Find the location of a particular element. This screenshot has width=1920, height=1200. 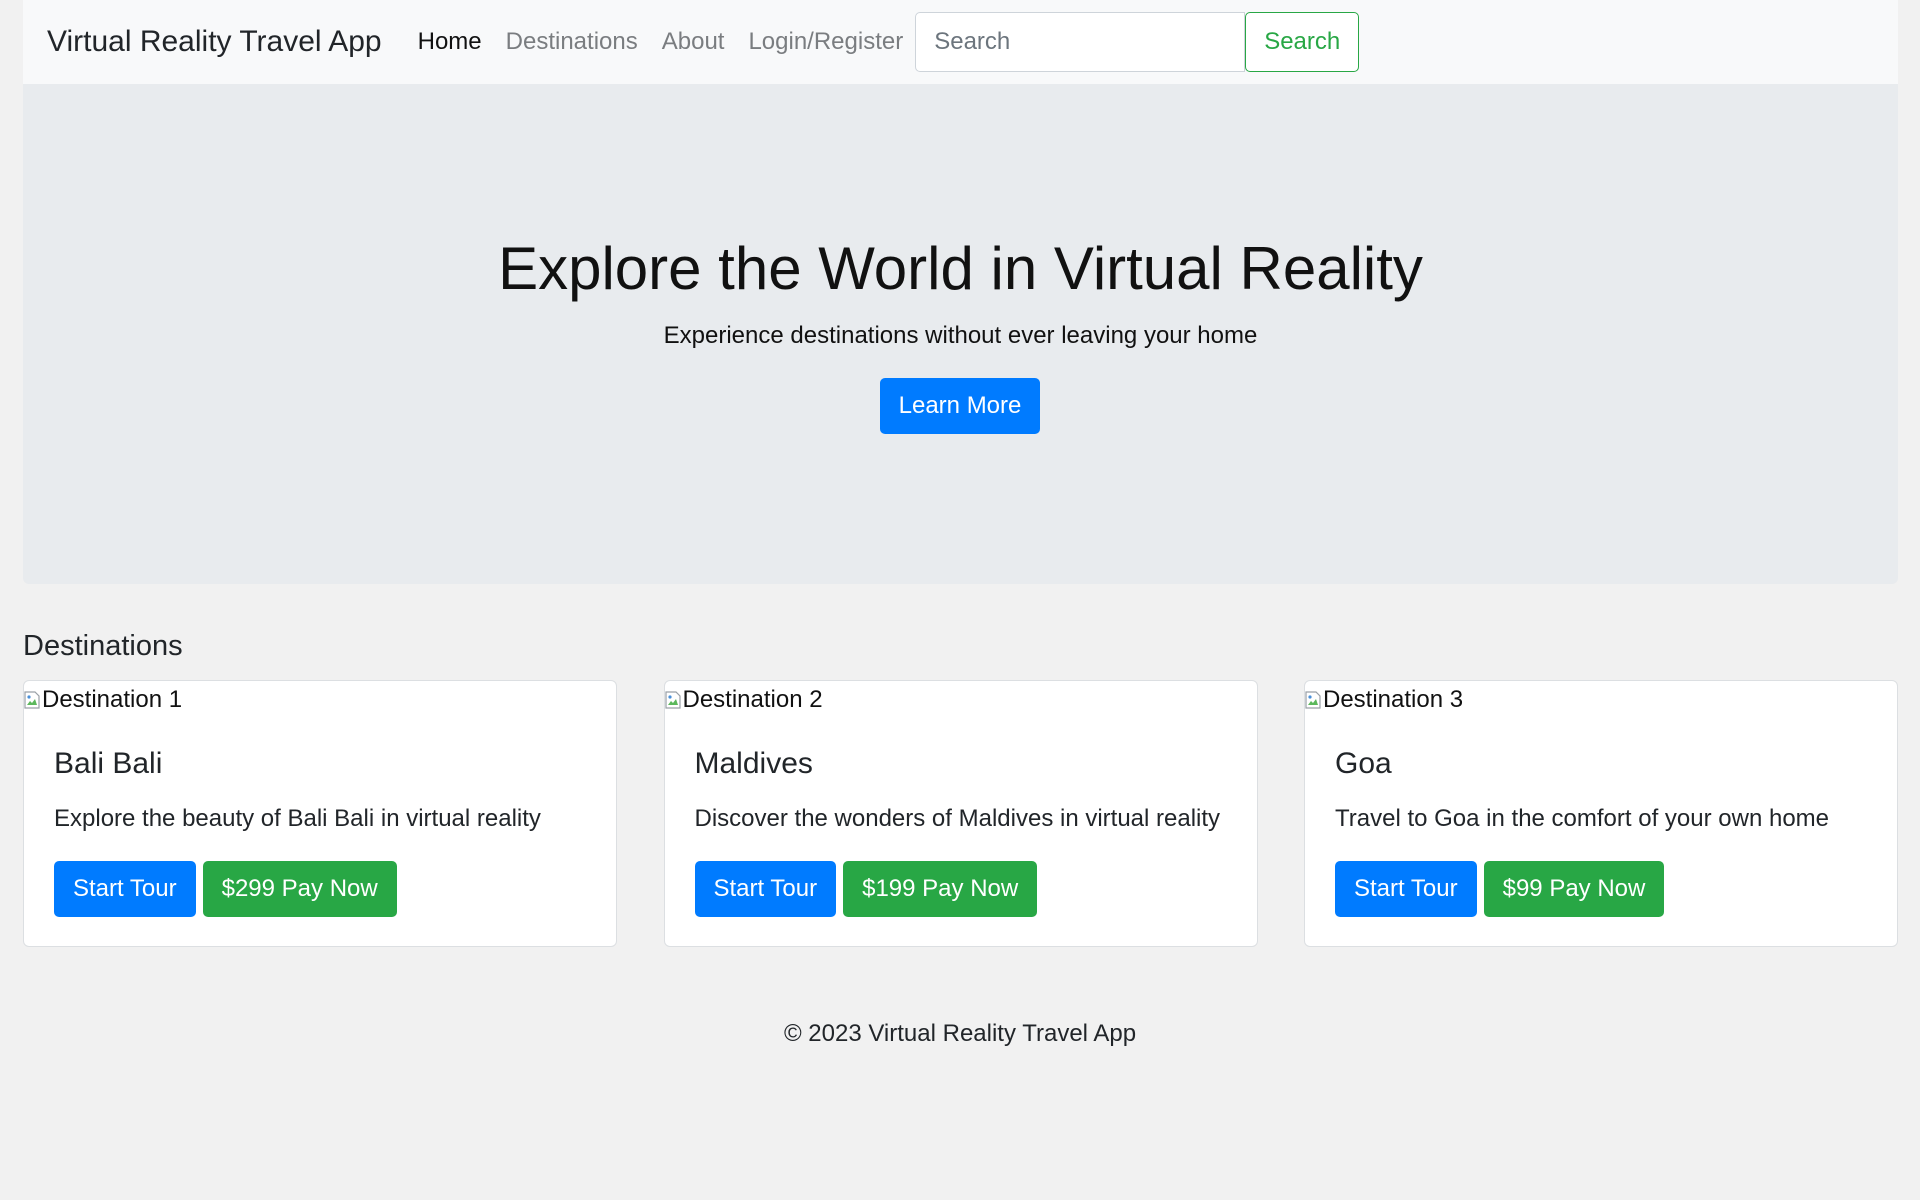

destination-image-alt: Destination 2 is located at coordinates (752, 699).